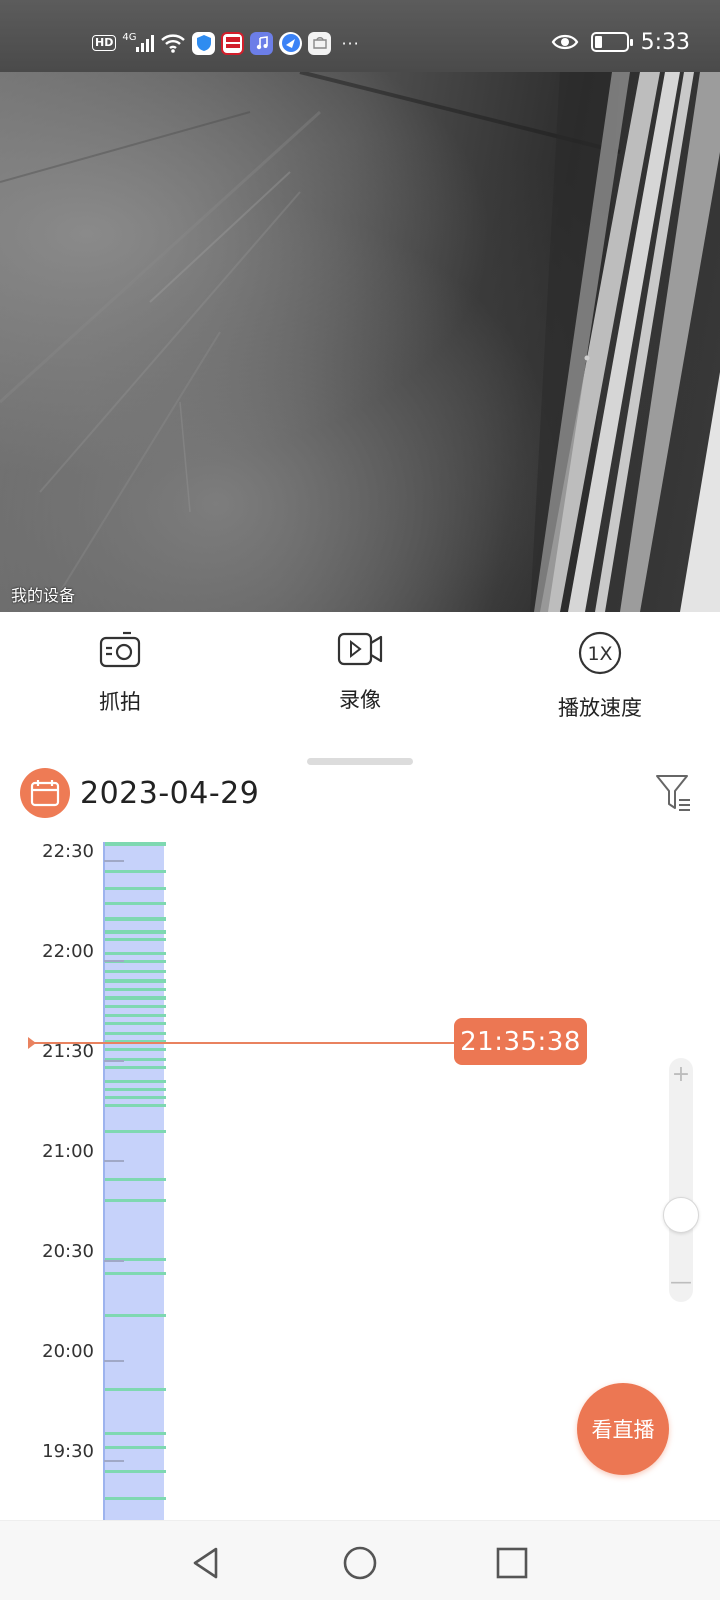 This screenshot has height=1600, width=720. I want to click on back-triangle-icon, so click(205, 1563).